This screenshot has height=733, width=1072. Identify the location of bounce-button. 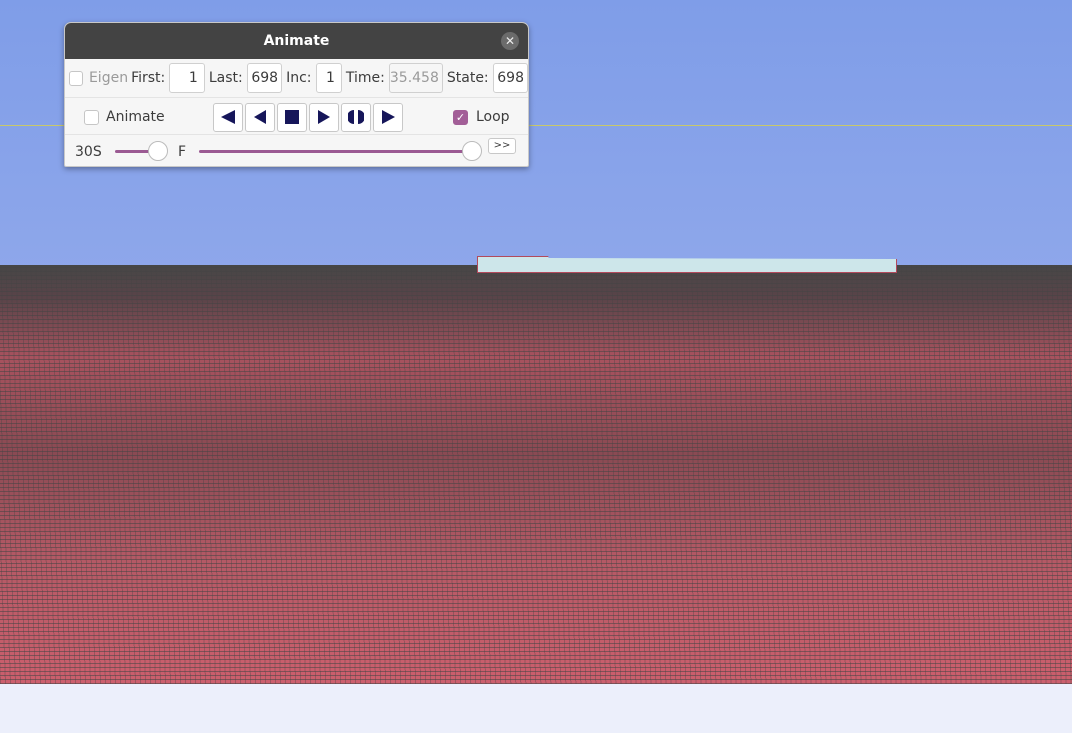
(356, 117).